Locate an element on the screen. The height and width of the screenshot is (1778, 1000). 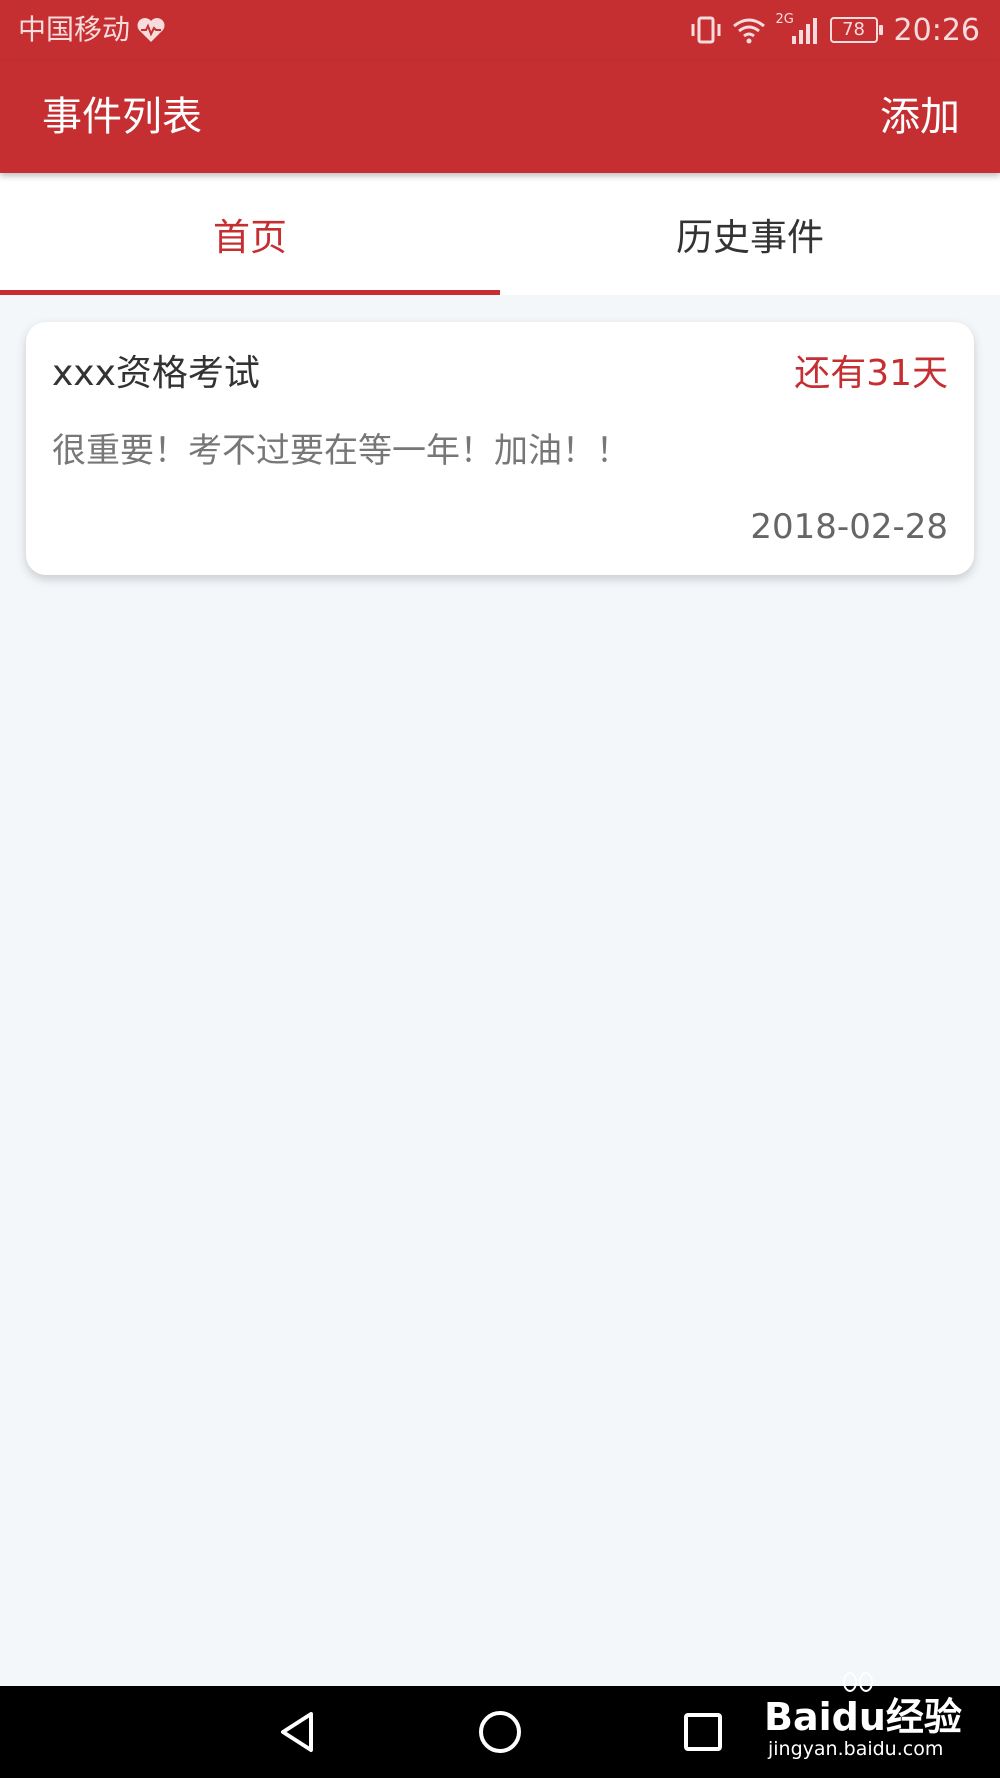
tab-home: 首页 is located at coordinates (250, 234).